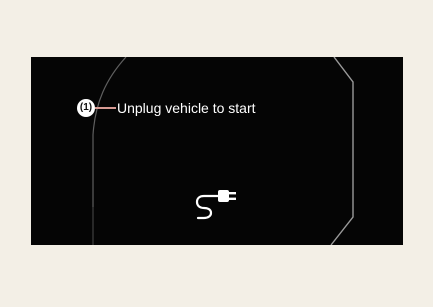 The width and height of the screenshot is (433, 307). I want to click on charging-plug-icon, so click(215, 205).